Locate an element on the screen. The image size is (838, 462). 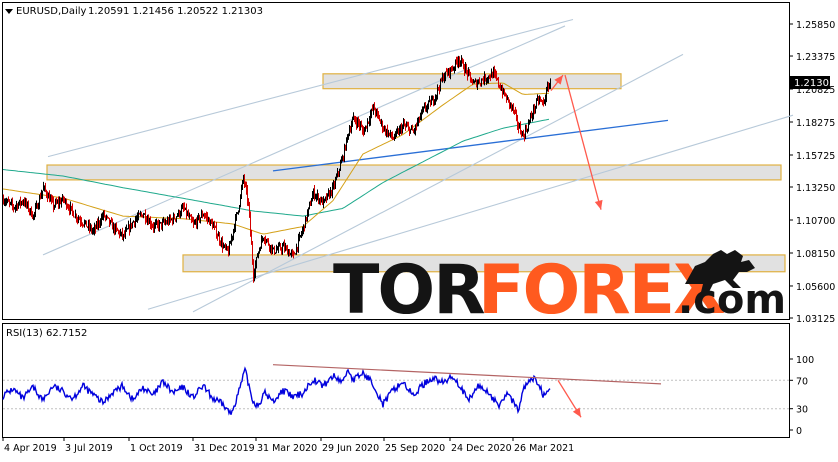
price-tick-label-4: 1.15725 is located at coordinates (815, 156).